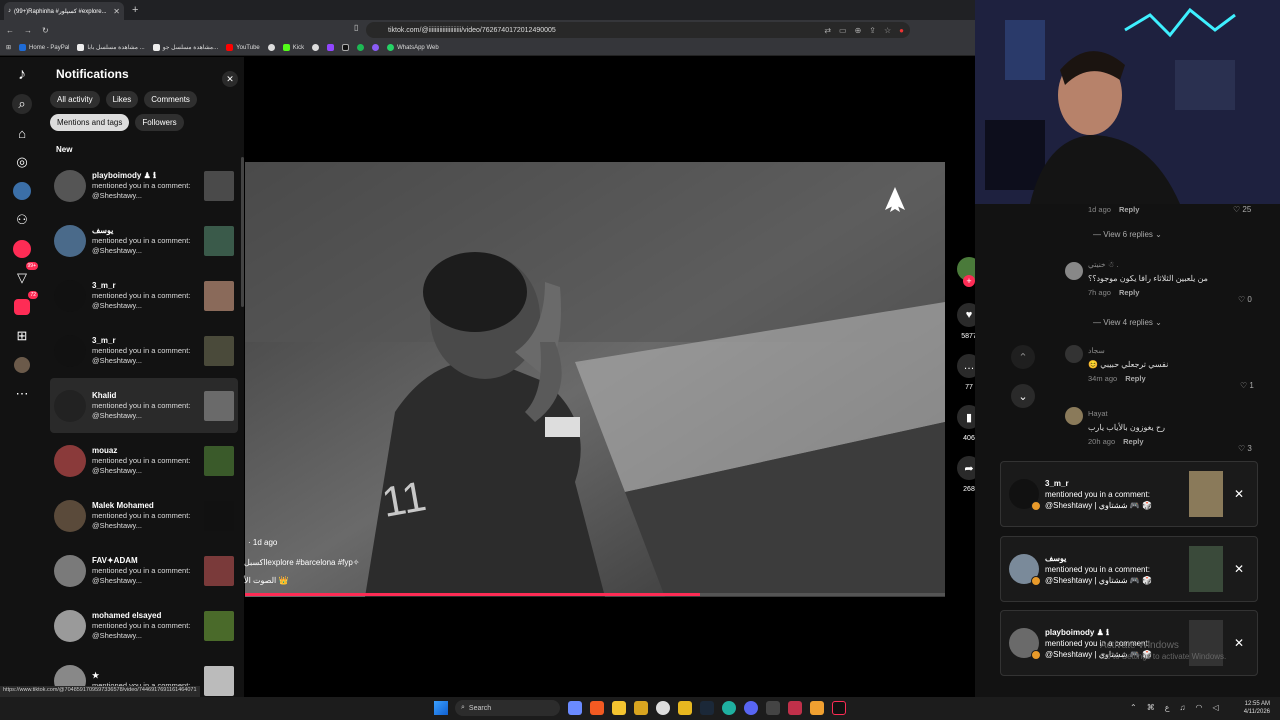 This screenshot has height=720, width=1280. What do you see at coordinates (145, 231) in the screenshot?
I see `notification-user: يوسف` at bounding box center [145, 231].